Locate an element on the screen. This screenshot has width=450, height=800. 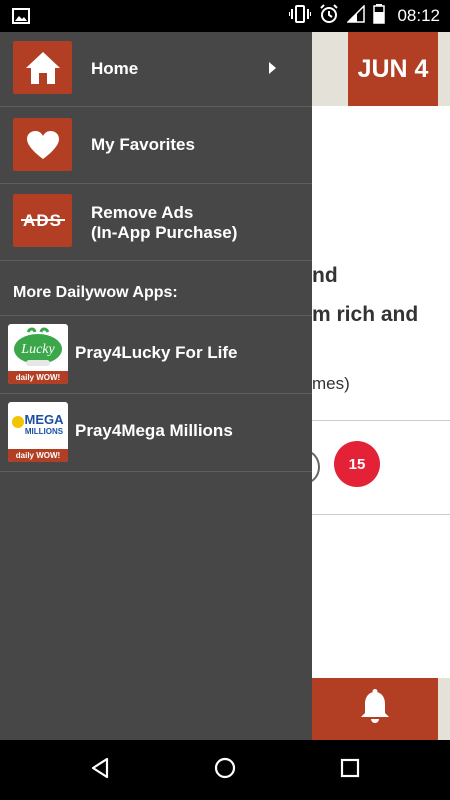
alarm-icon is located at coordinates (329, 16).